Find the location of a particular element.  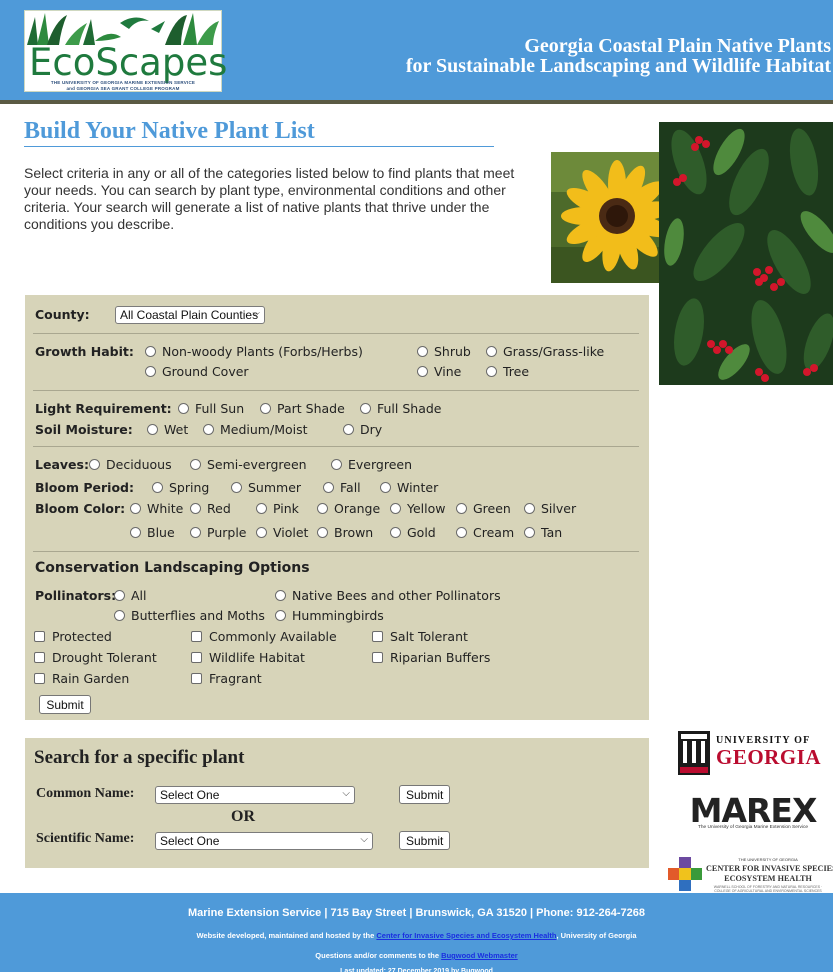

checkbox-salt-tolerant: Salt Tolerant is located at coordinates (420, 636).